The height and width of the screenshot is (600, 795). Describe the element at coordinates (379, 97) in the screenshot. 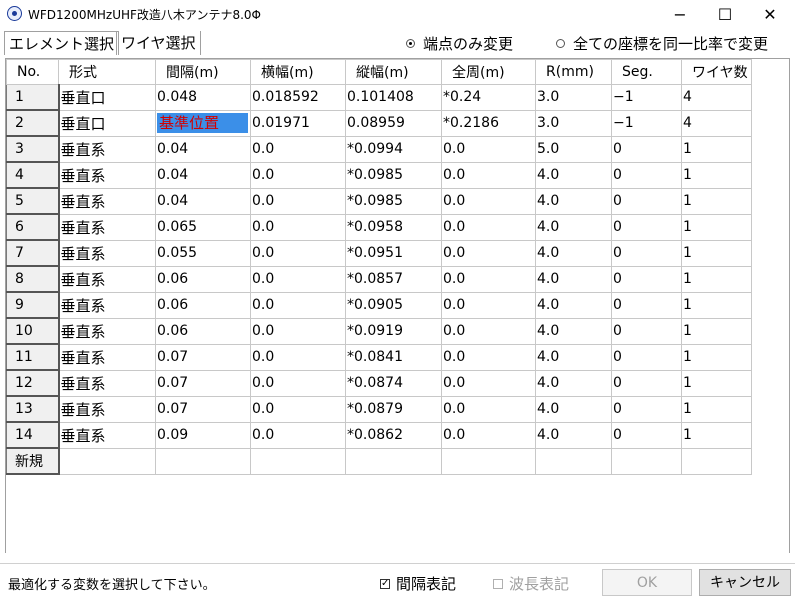

I see `table-row: 1 垂直口 0.048 0.018592 0.101408 *0.24 3.0 −1 4` at that location.